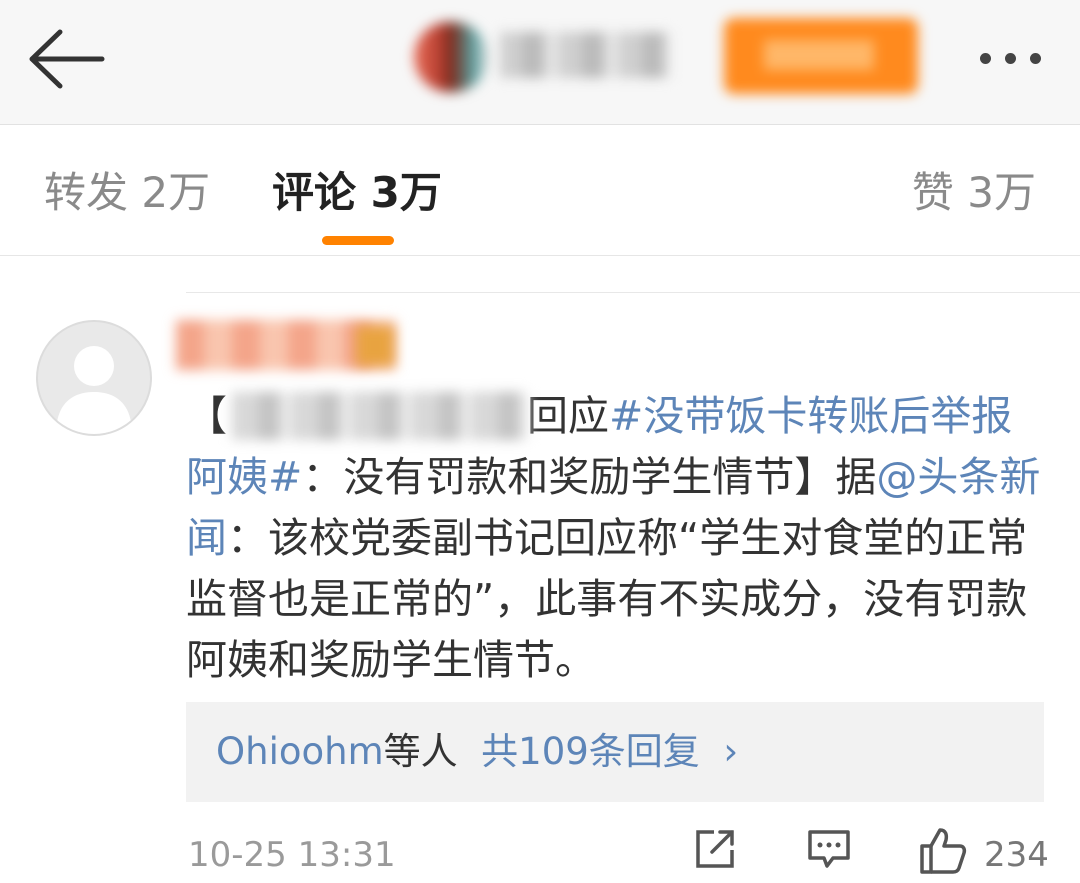 This screenshot has width=1080, height=883. Describe the element at coordinates (633, 292) in the screenshot. I see `divider` at that location.